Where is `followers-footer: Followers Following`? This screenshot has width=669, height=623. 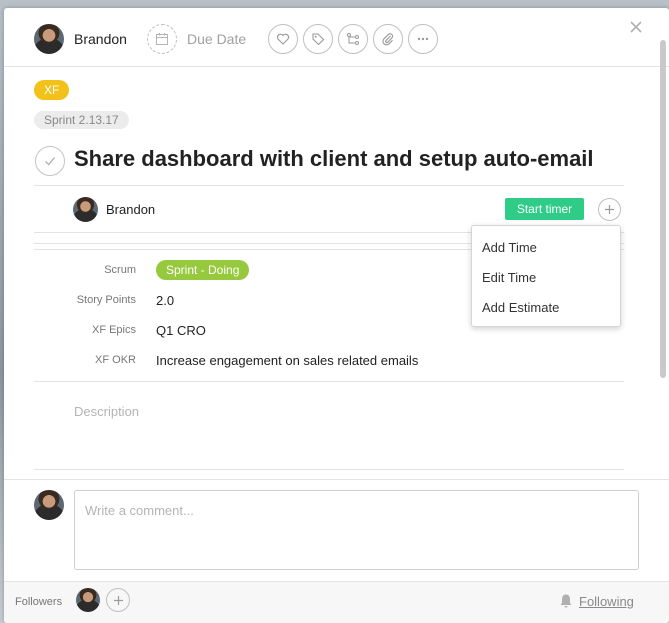
followers-footer: Followers Following is located at coordinates (336, 602).